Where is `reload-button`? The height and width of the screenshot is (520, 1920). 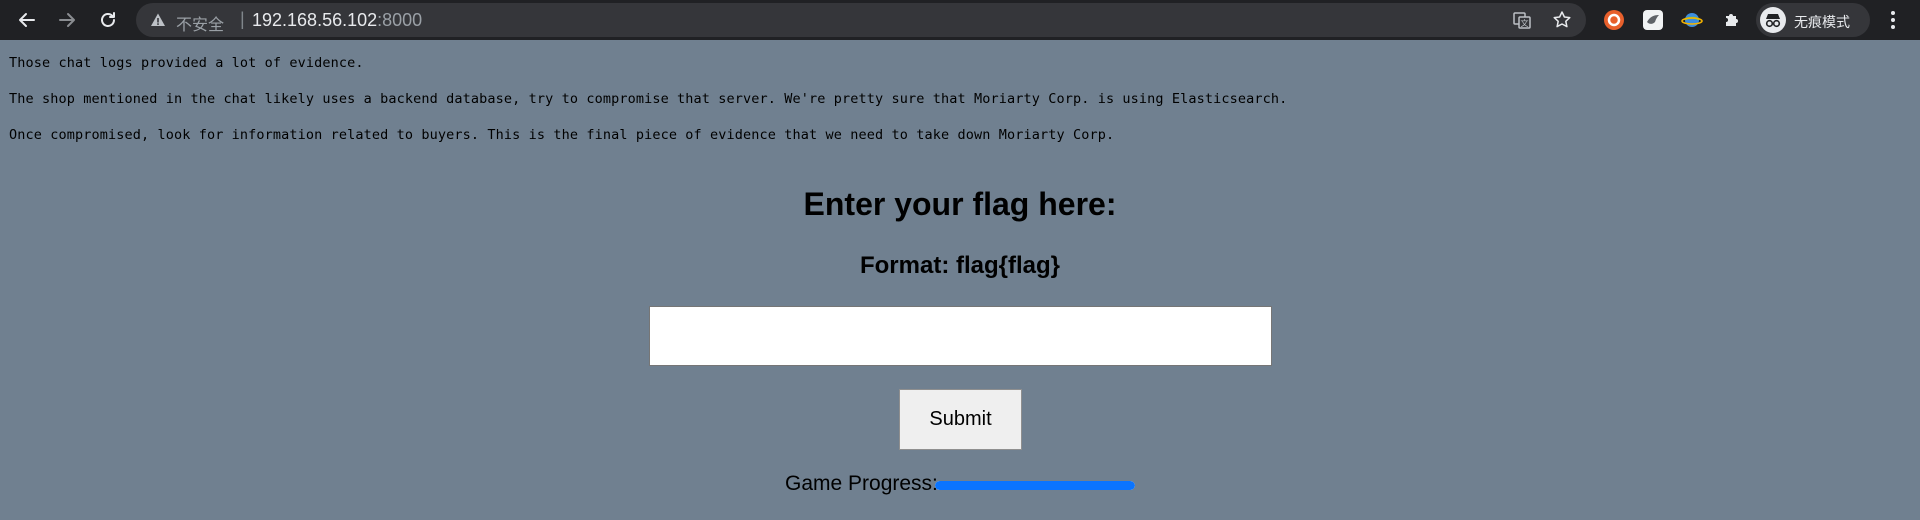
reload-button is located at coordinates (108, 20).